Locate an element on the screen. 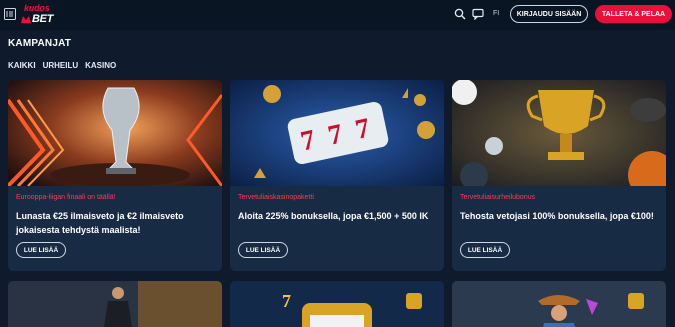  tab-all: KAIKKI is located at coordinates (22, 65).